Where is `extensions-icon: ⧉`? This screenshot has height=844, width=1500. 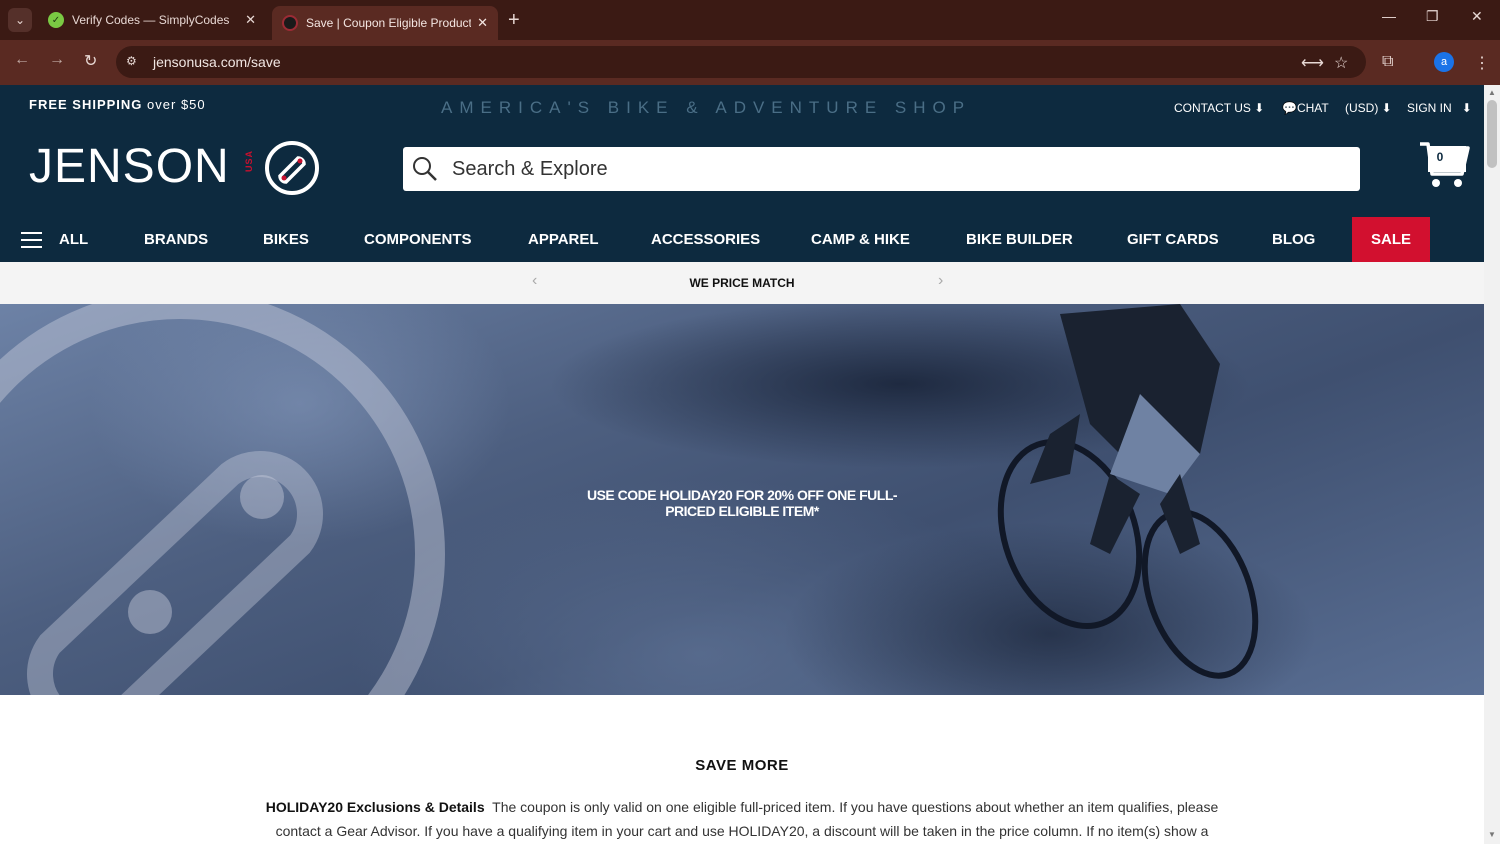
extensions-icon: ⧉ is located at coordinates (1387, 62).